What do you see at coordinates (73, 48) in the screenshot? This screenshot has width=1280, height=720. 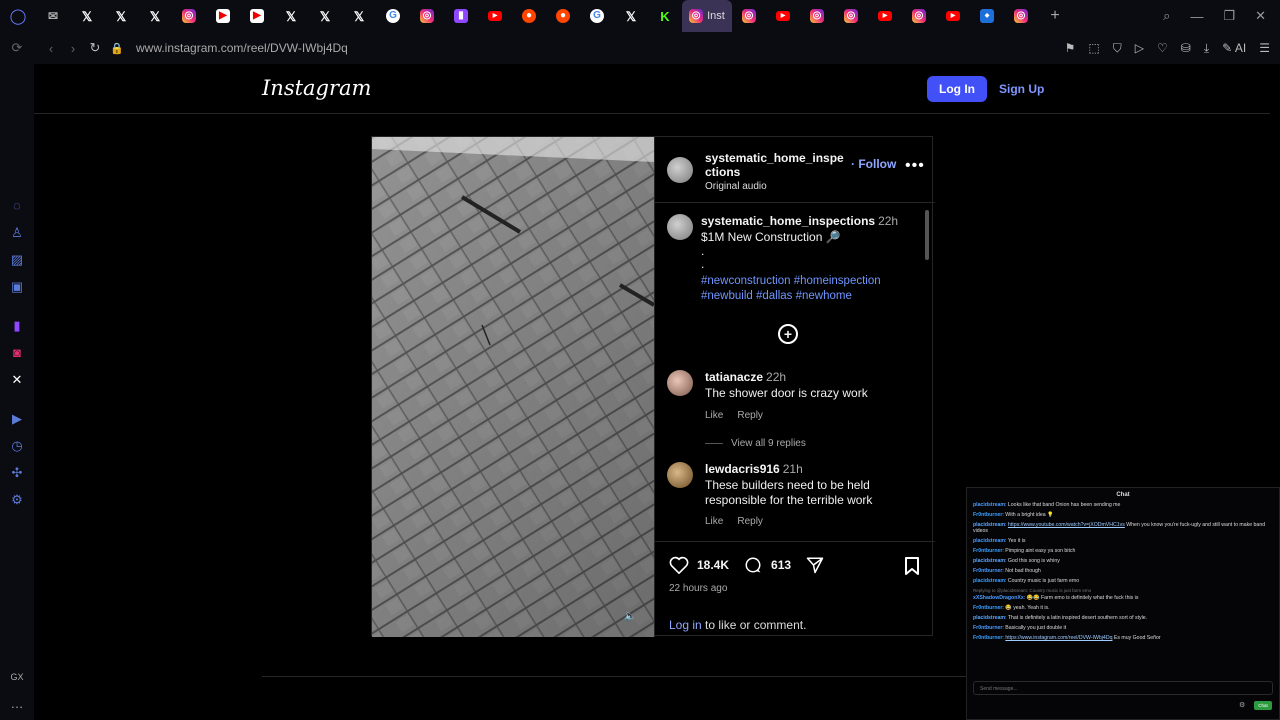 I see `forward-button: ›` at bounding box center [73, 48].